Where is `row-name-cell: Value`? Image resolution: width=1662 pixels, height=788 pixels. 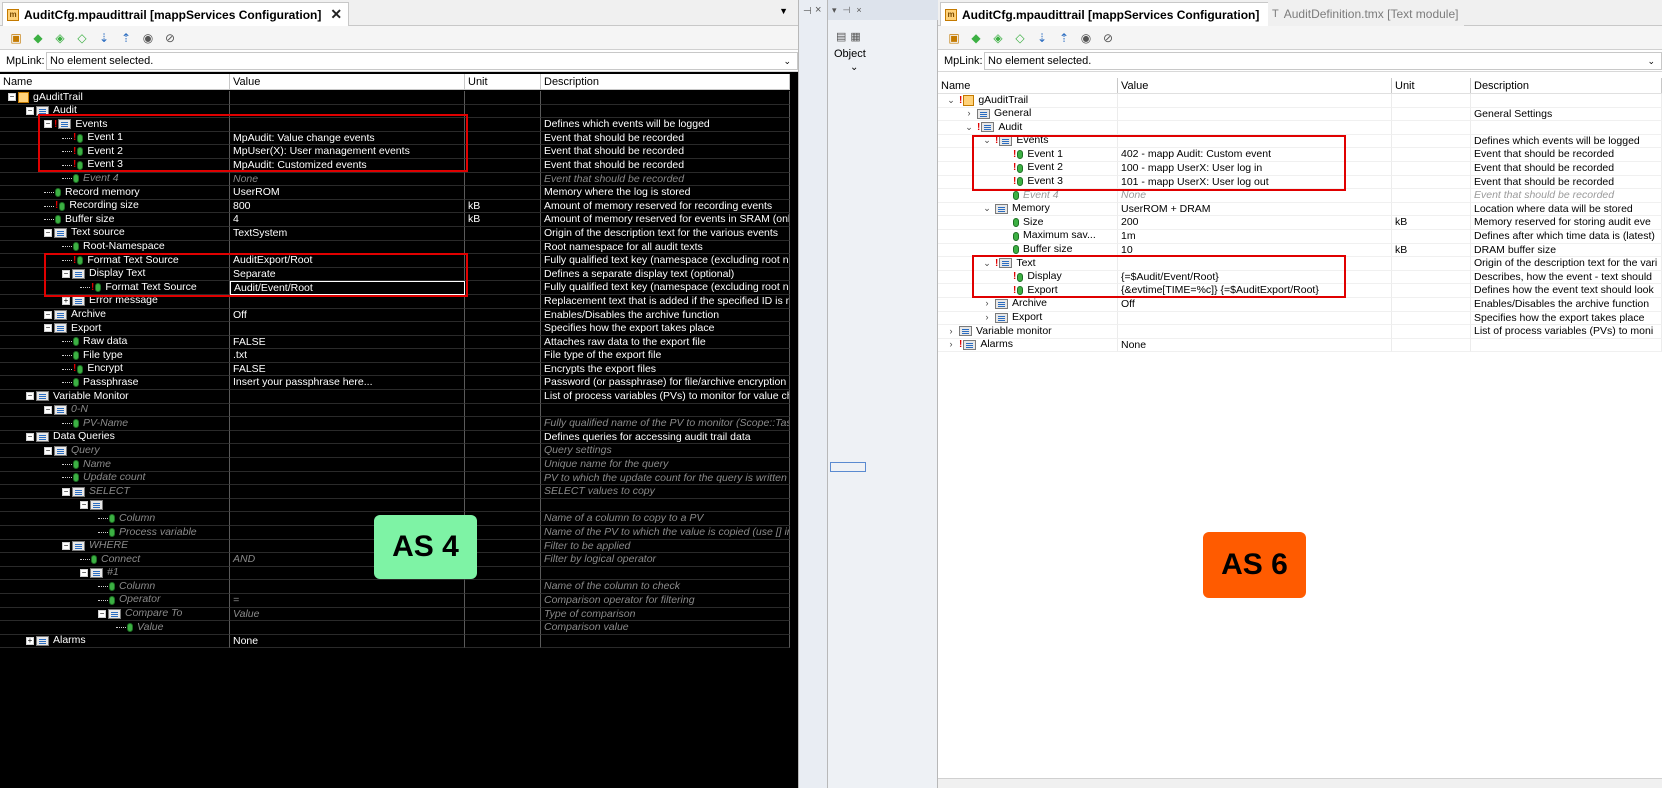 row-name-cell: Value is located at coordinates (115, 628).